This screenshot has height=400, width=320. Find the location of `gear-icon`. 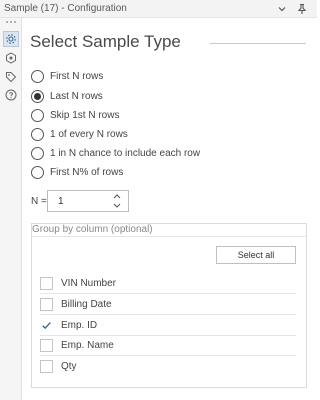

gear-icon is located at coordinates (11, 39).